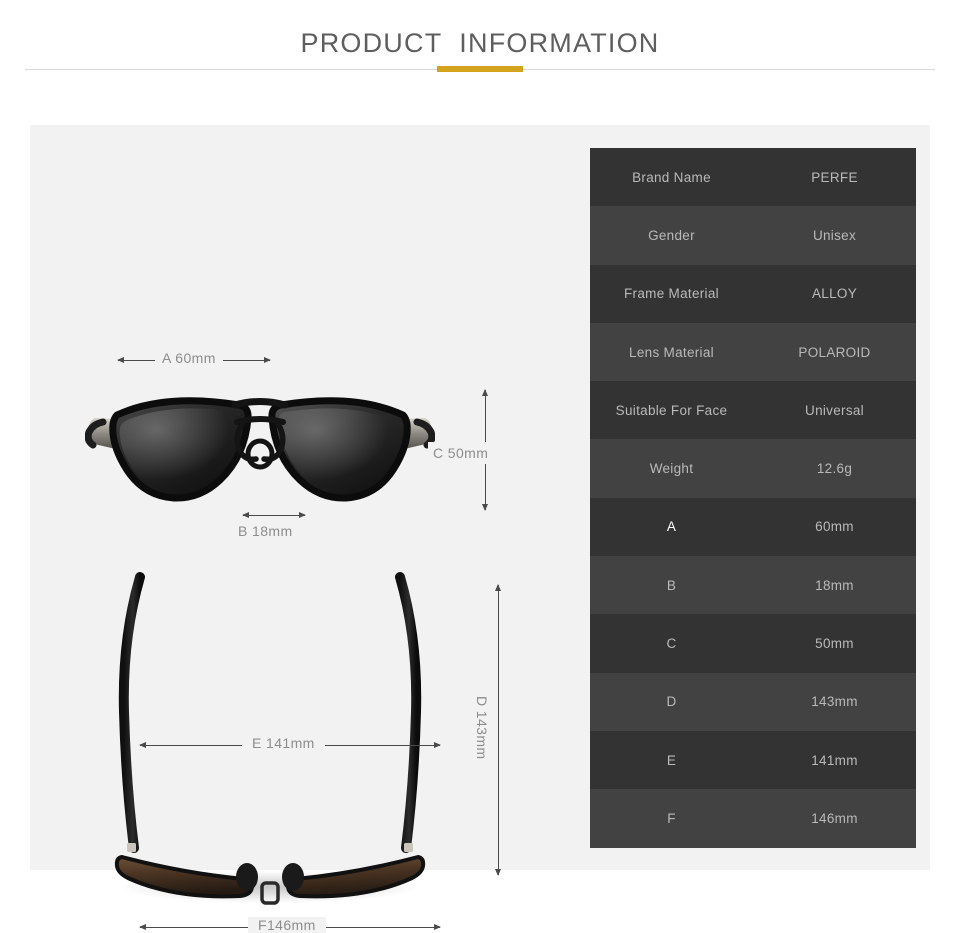 Image resolution: width=960 pixels, height=933 pixels. I want to click on spec-value: Universal, so click(834, 410).